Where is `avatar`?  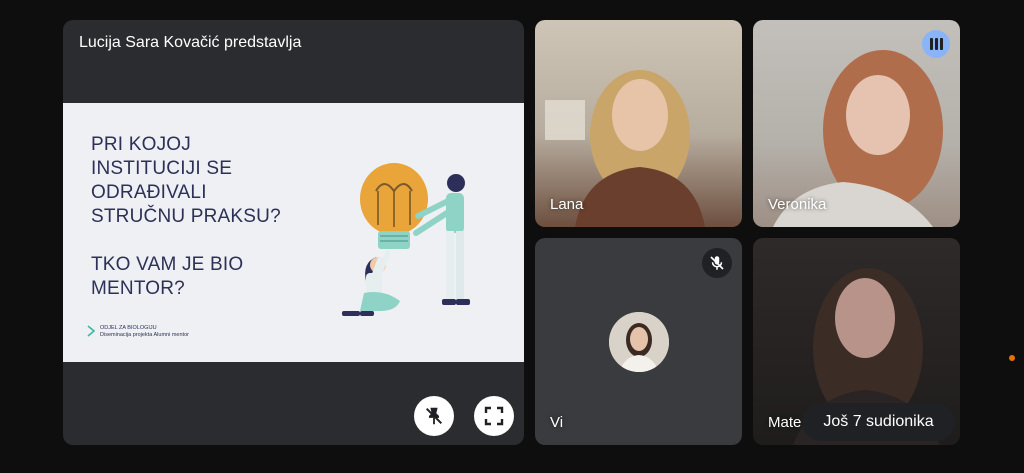 avatar is located at coordinates (639, 342).